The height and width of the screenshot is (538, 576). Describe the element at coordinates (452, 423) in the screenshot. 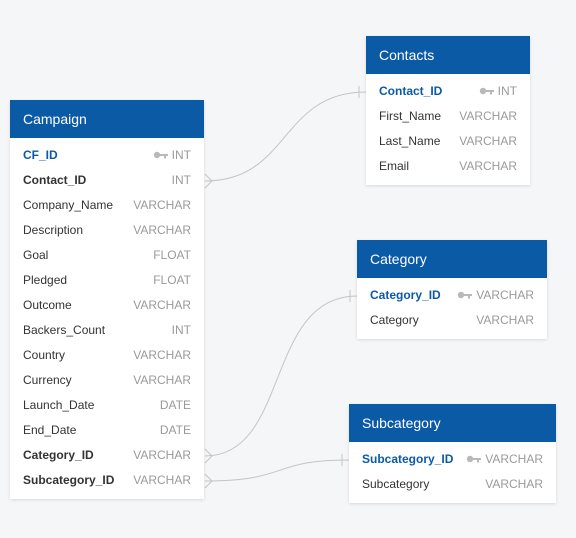

I see `table-title: Subcategory` at that location.